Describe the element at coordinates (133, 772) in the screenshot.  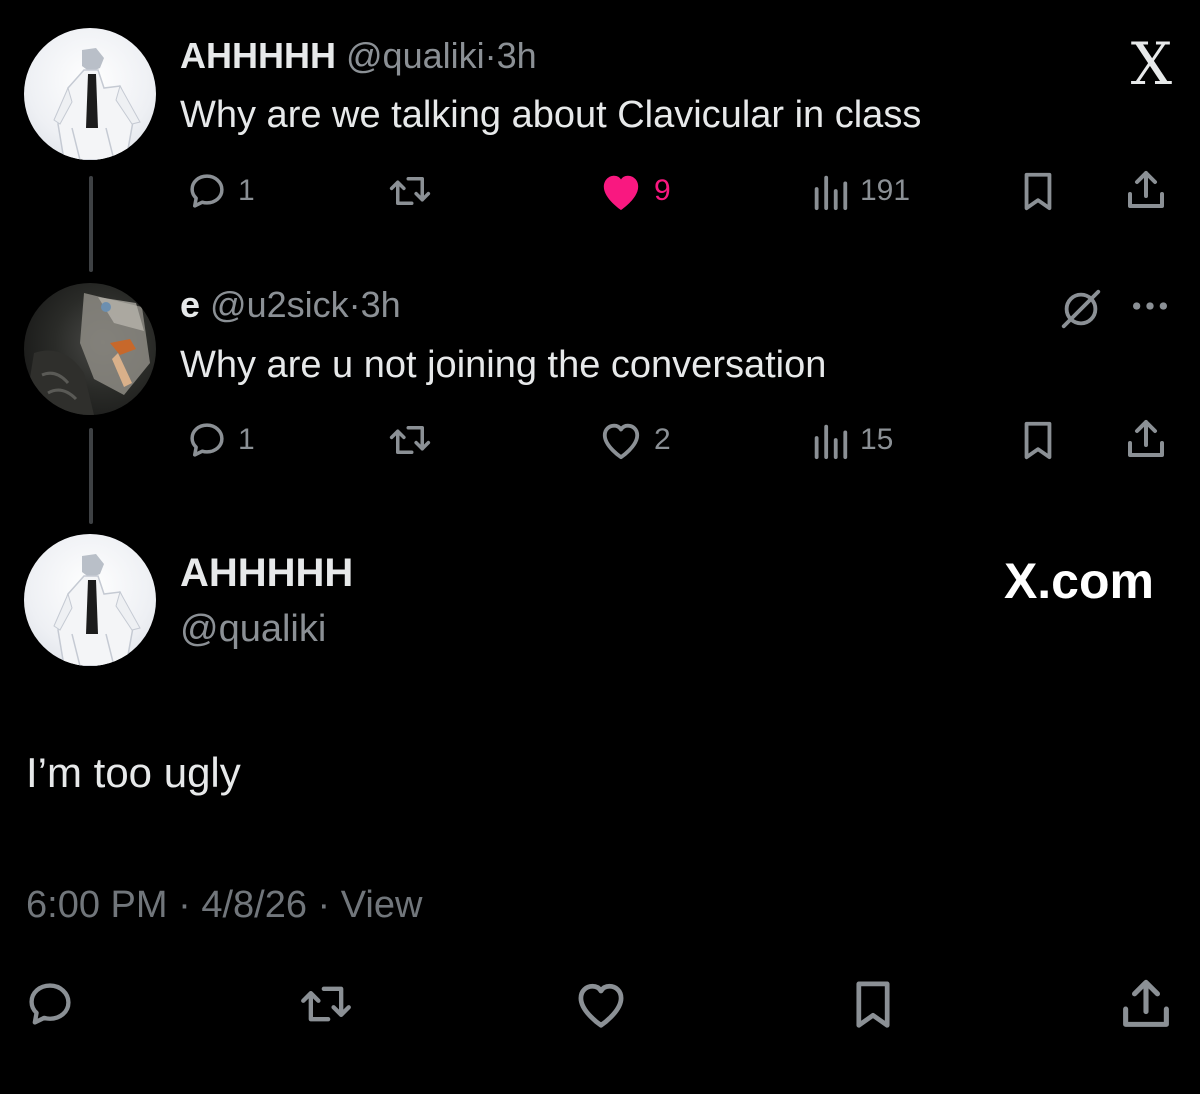
I see `main-tweet-text: I’m too ugly` at that location.